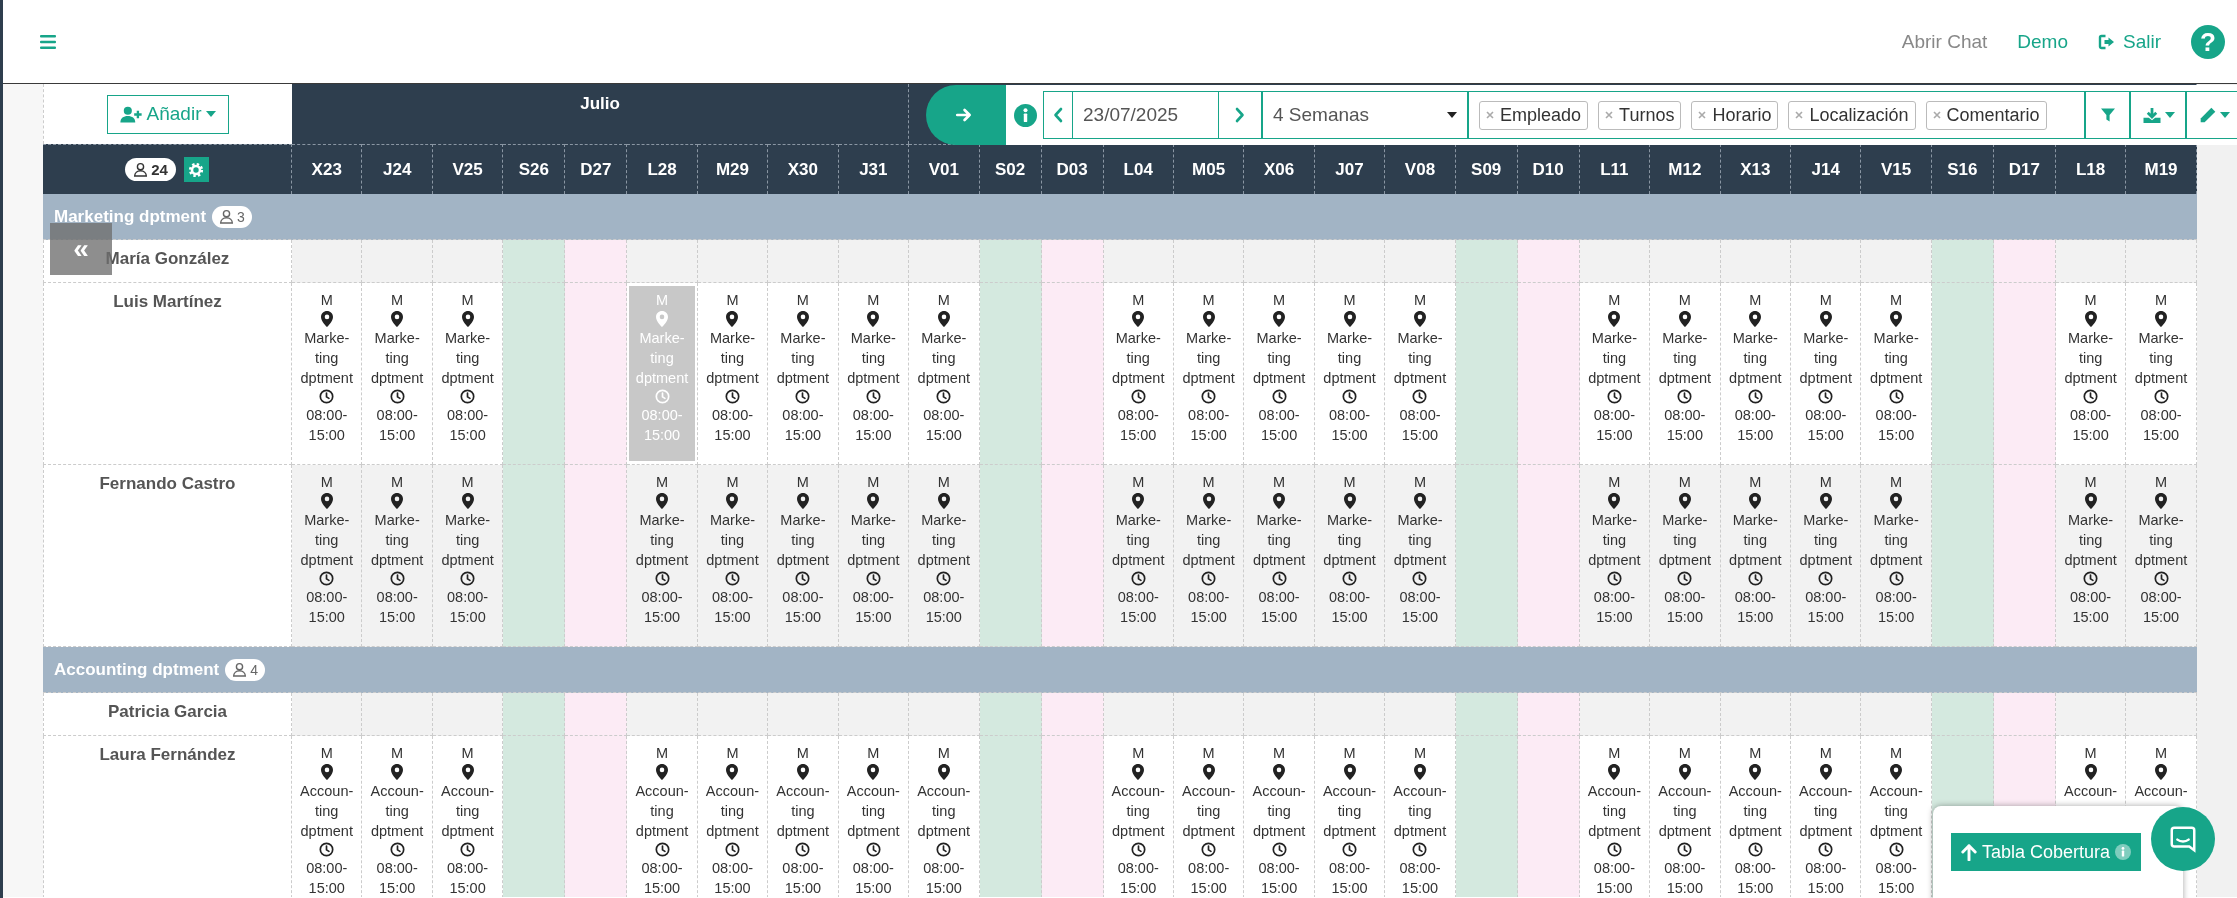 This screenshot has width=2237, height=898. I want to click on employee-name: Fernando Castro, so click(167, 483).